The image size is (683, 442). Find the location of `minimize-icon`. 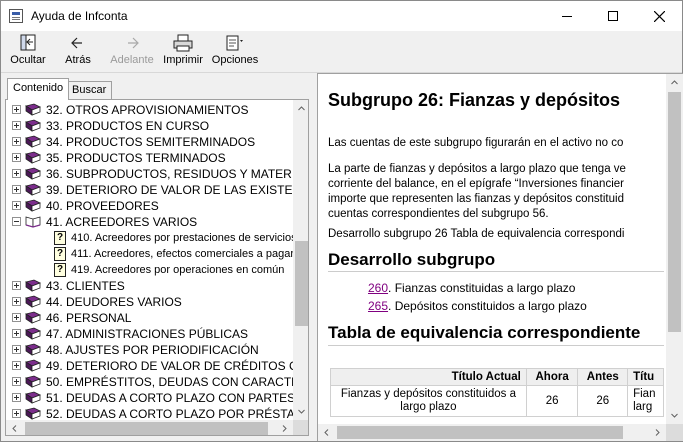

minimize-icon is located at coordinates (567, 16).